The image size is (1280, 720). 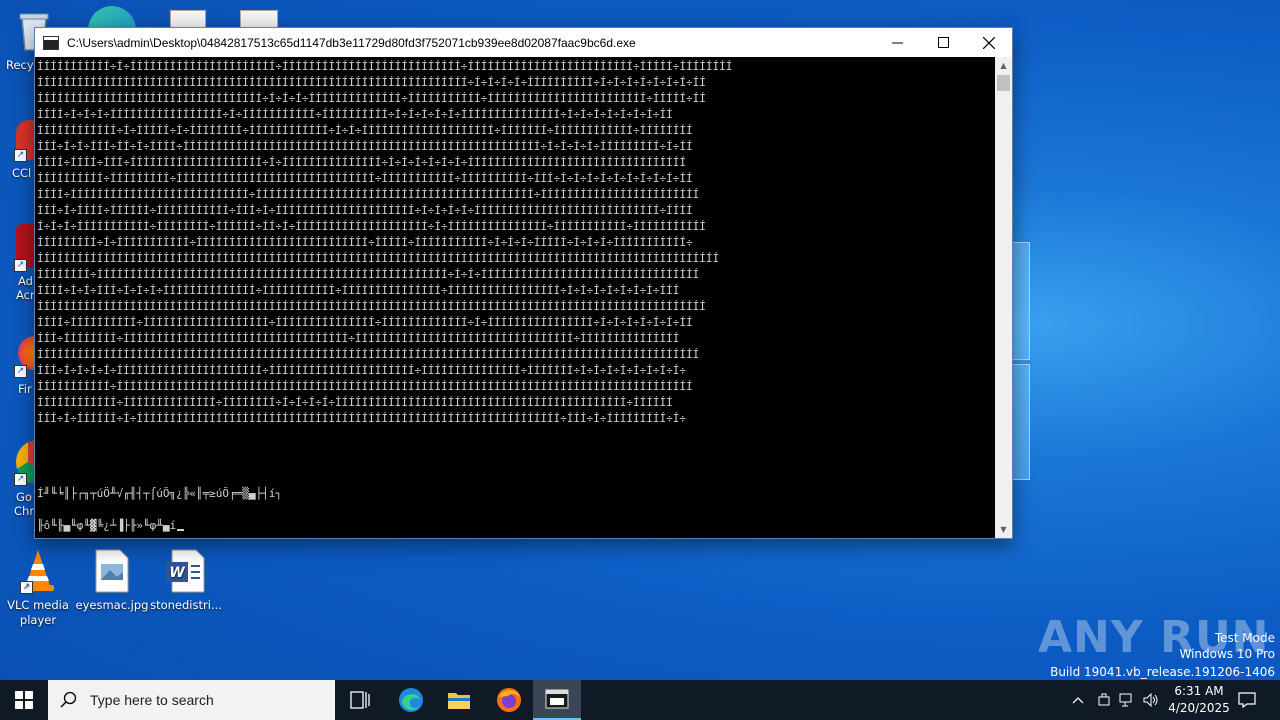 I want to click on desktop-icon-eyesmac: eyesmac.jpg, so click(x=112, y=580).